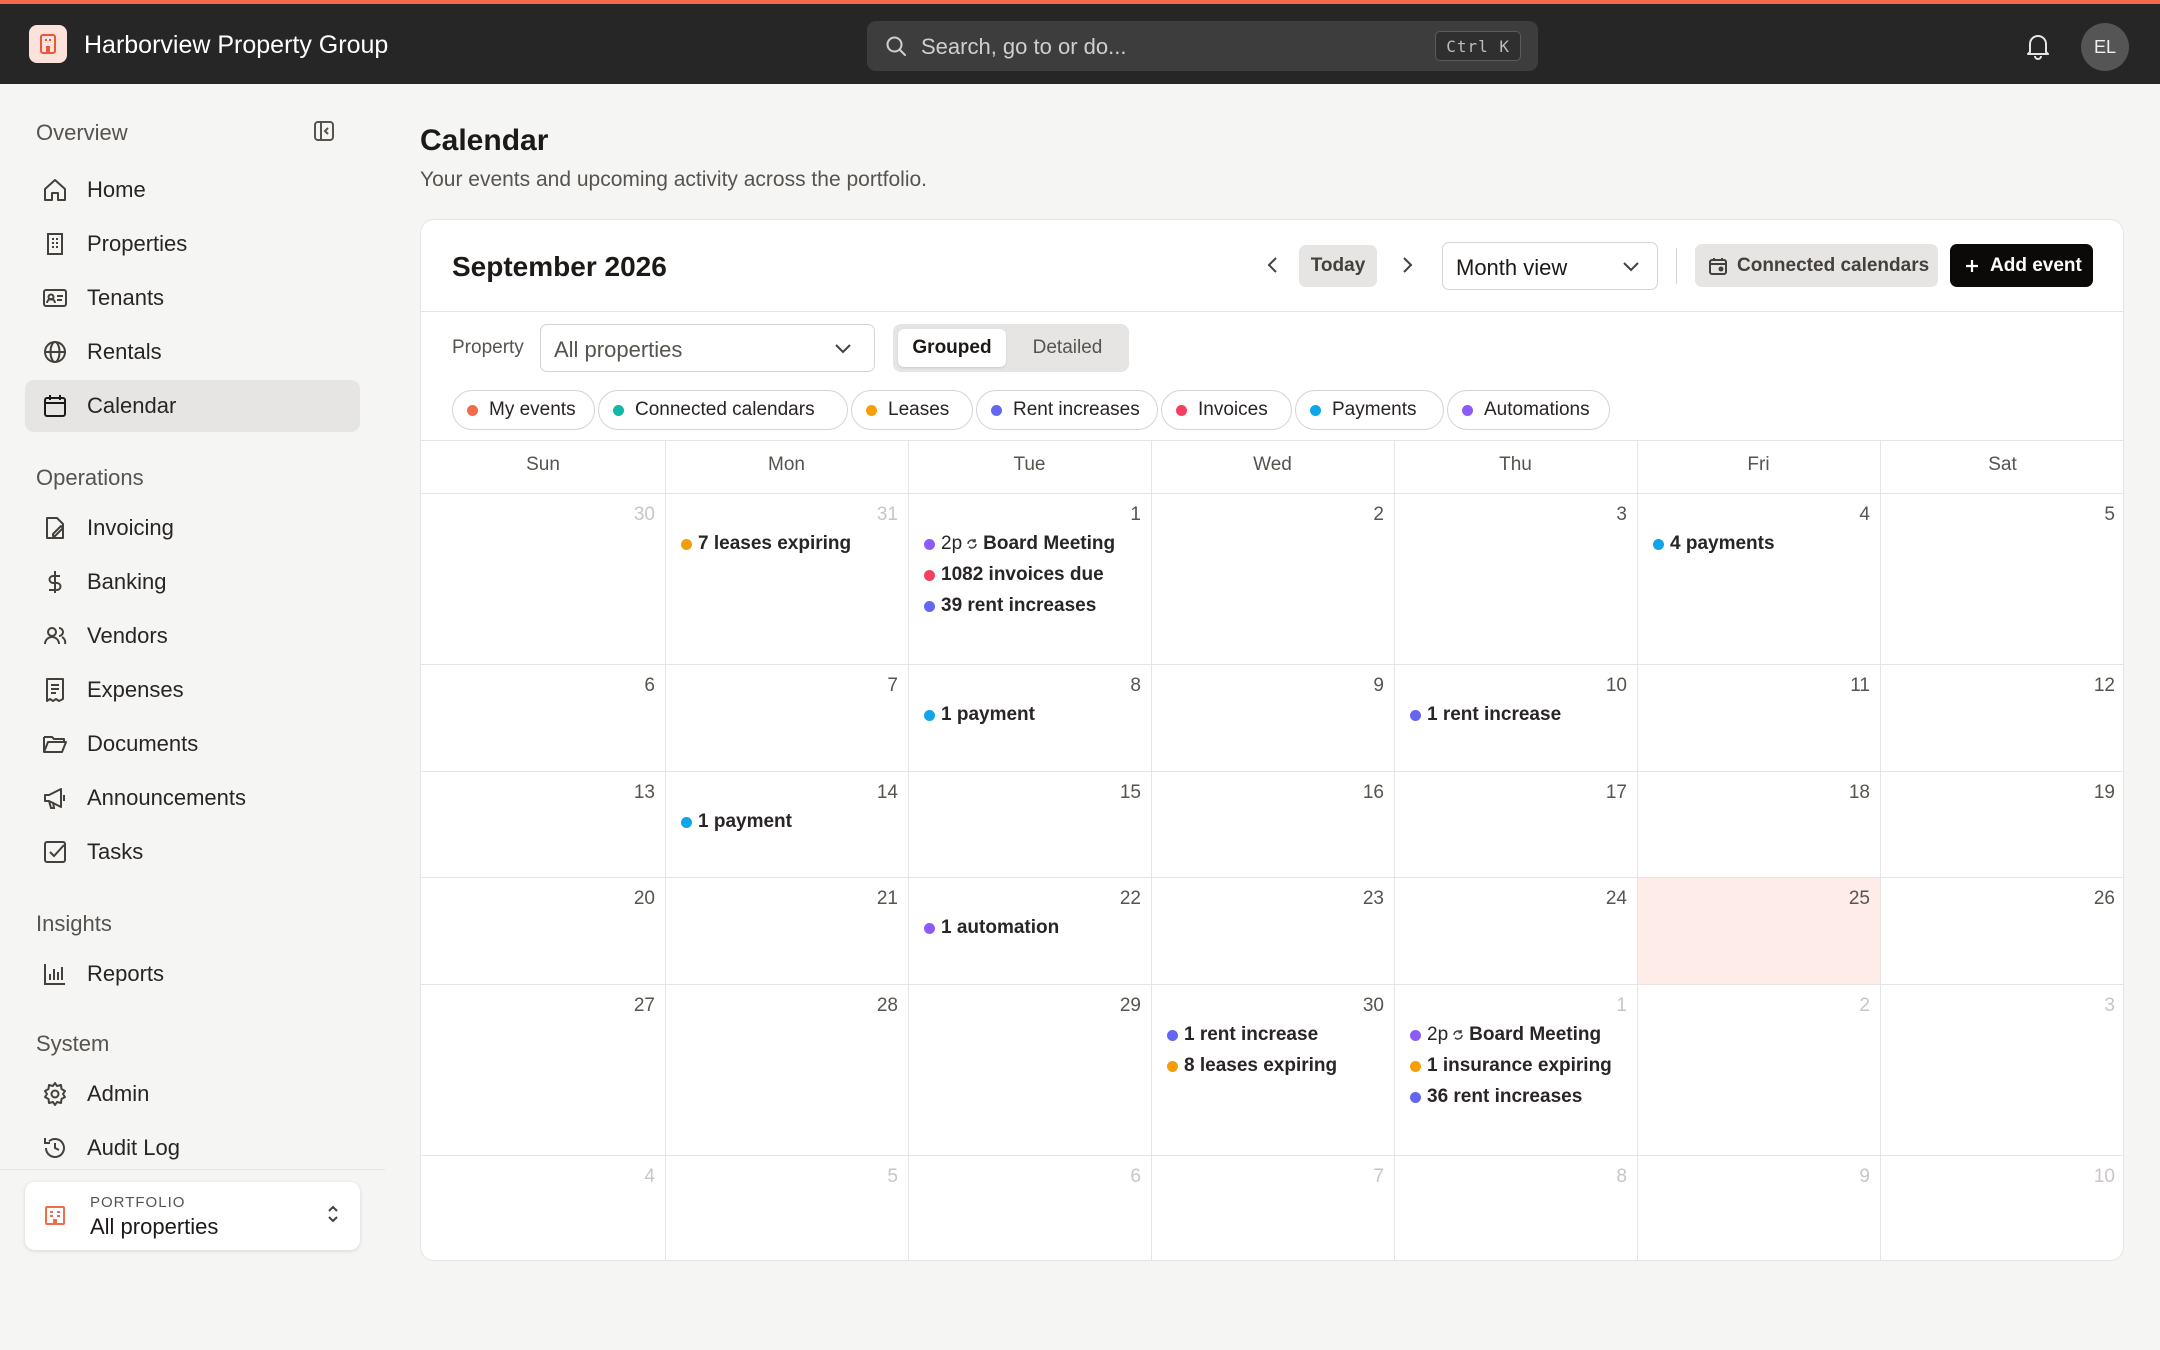  Describe the element at coordinates (766, 544) in the screenshot. I see `calendar-event: 7 leases expiring` at that location.